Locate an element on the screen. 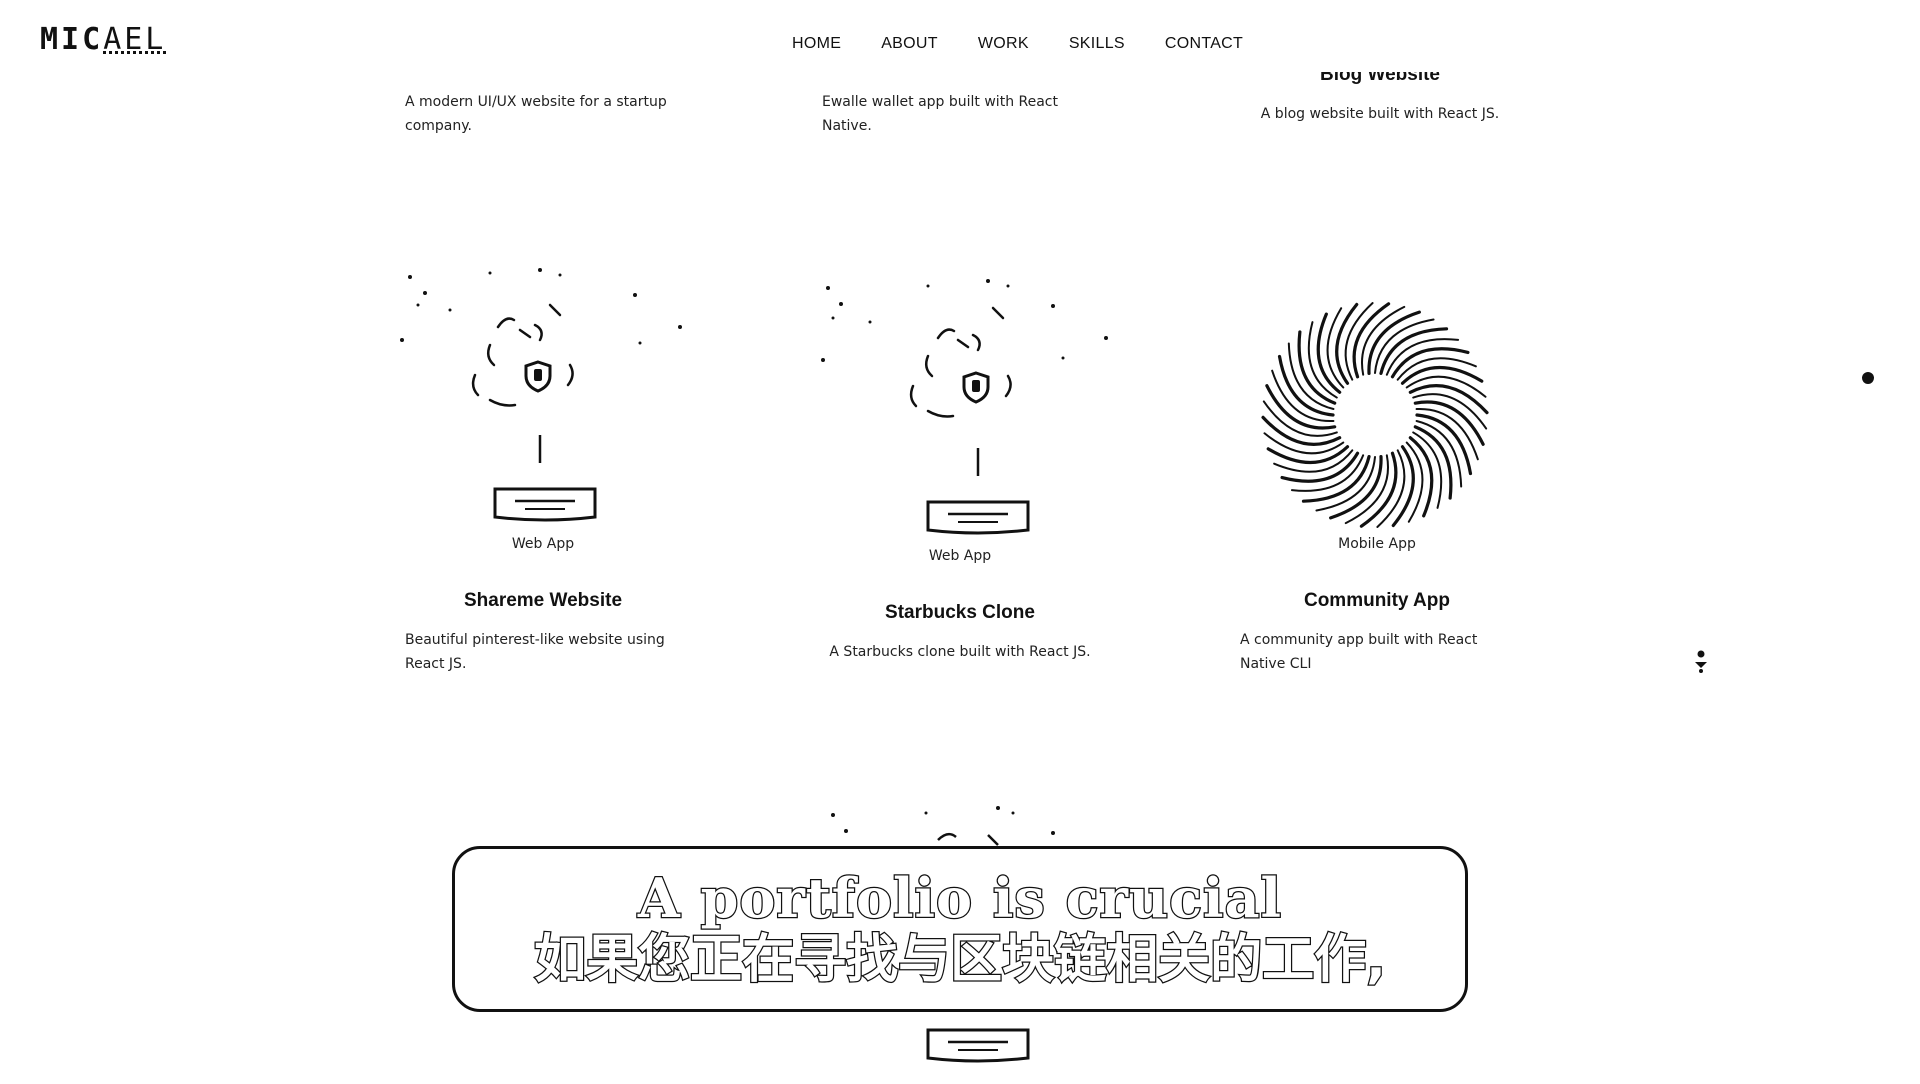 Image resolution: width=1920 pixels, height=1084 pixels. subtitle-line-english: A portfolio is crucial is located at coordinates (960, 898).